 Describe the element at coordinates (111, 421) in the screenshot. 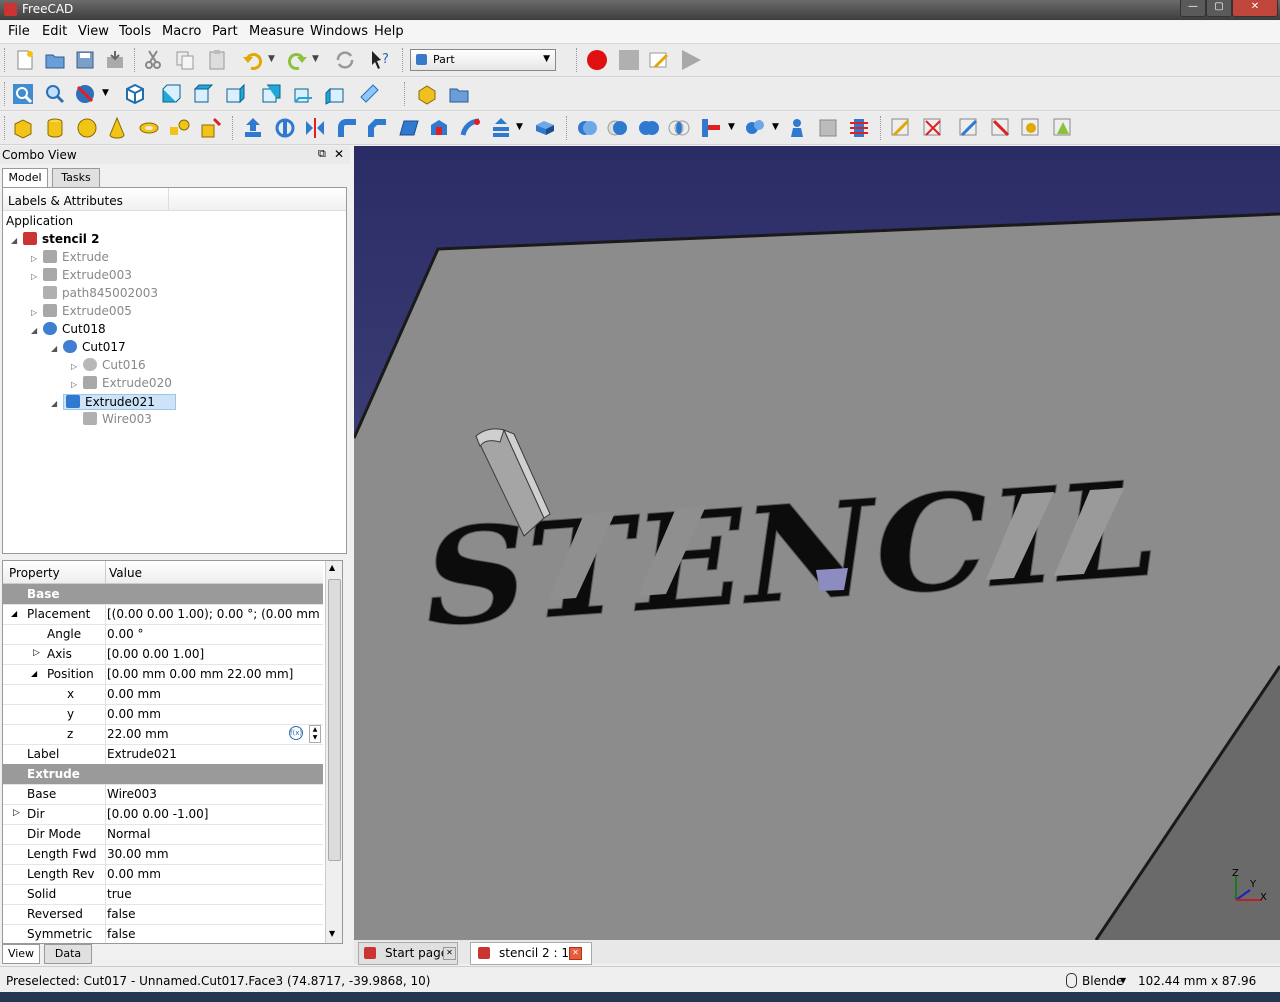

I see `tree-node-wire003: Wire003` at that location.